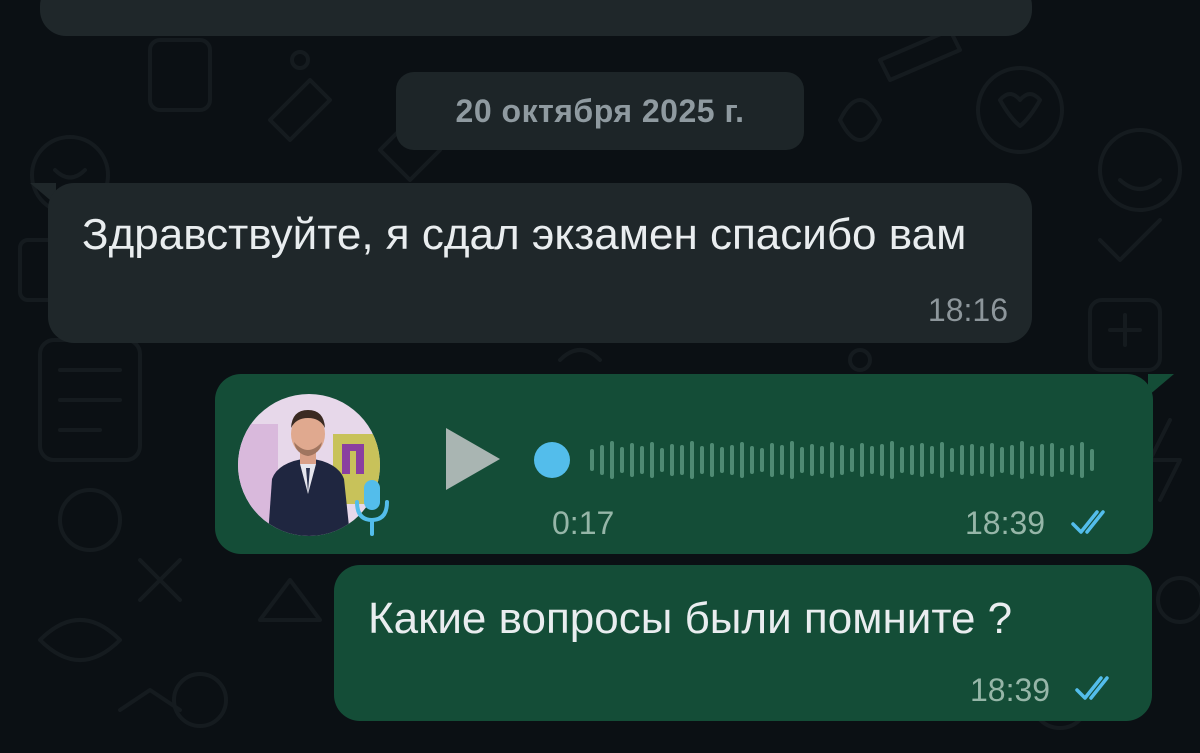 The image size is (1200, 753). Describe the element at coordinates (690, 618) in the screenshot. I see `message-text: Какие вопросы были помните ?` at that location.